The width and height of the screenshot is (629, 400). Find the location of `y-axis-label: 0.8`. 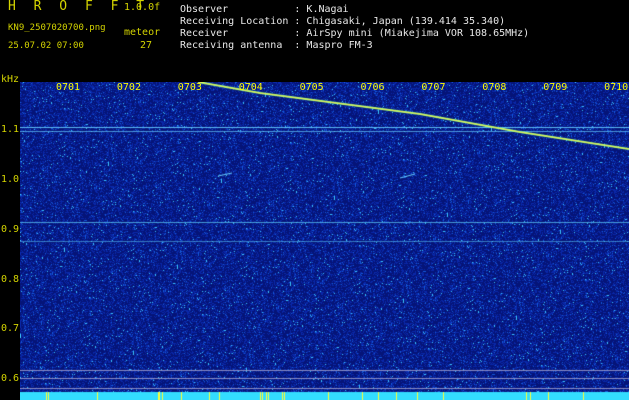

y-axis-label: 0.8 is located at coordinates (10, 279).